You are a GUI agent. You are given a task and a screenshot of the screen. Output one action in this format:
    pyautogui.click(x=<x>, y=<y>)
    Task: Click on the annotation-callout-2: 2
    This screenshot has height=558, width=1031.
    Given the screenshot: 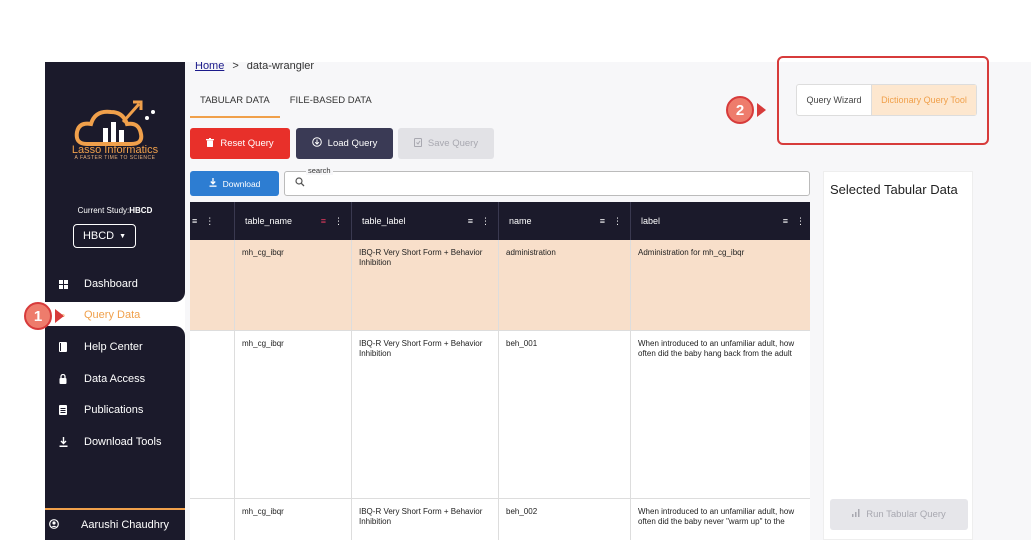 What is the action you would take?
    pyautogui.click(x=740, y=110)
    